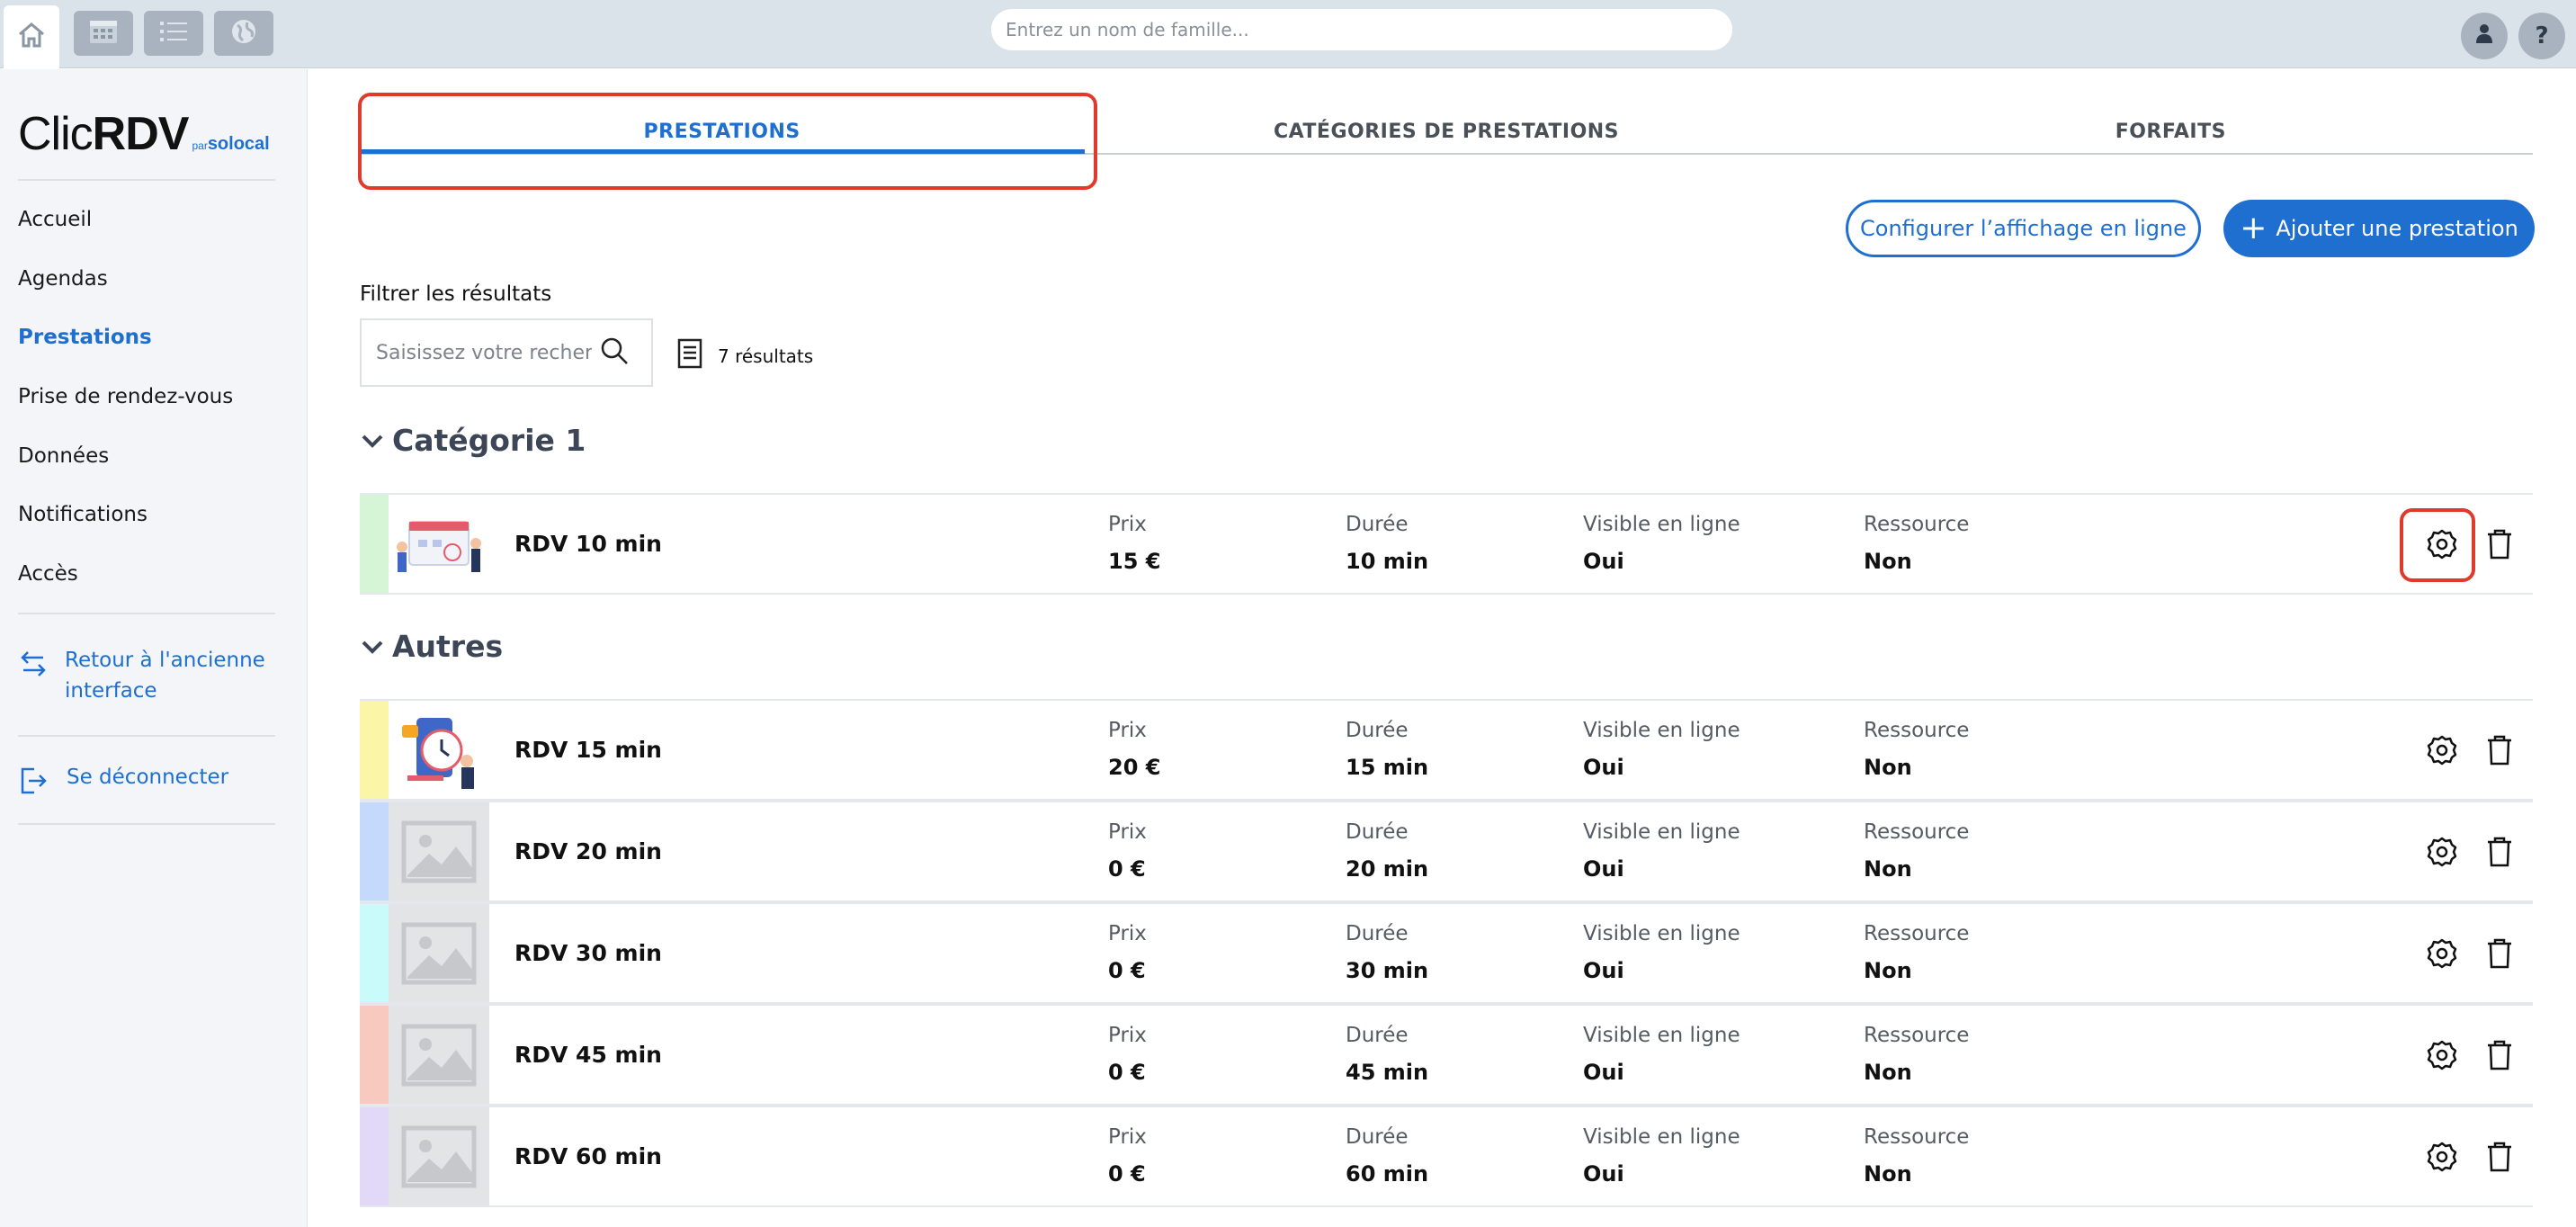 This screenshot has width=2576, height=1227. Describe the element at coordinates (697, 355) in the screenshot. I see `document-icon` at that location.